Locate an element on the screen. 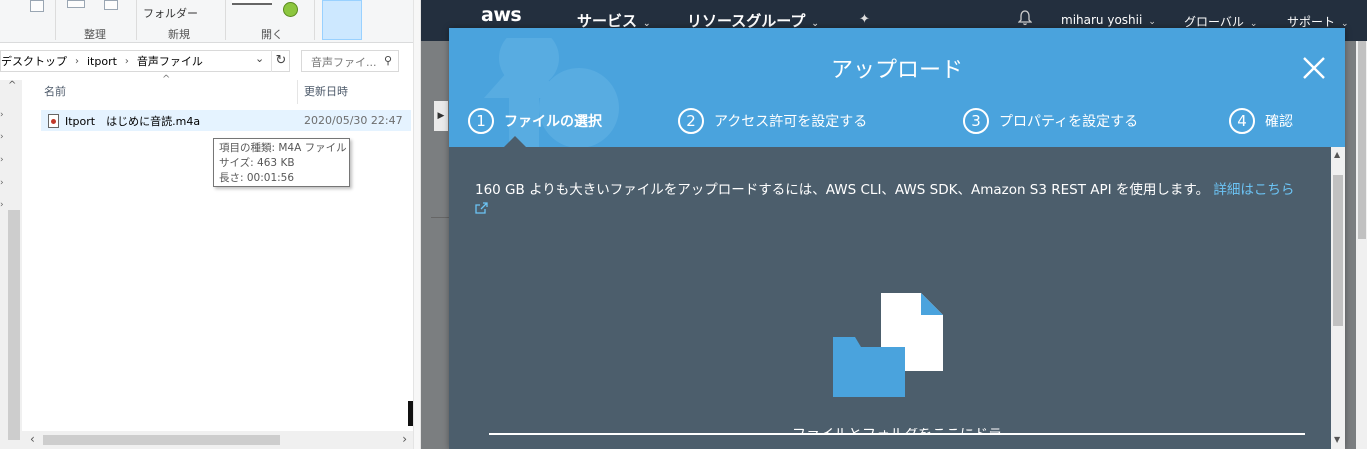 Image resolution: width=1367 pixels, height=449 pixels. tooltip-type: 項目の種類: M4A ファイル is located at coordinates (283, 148).